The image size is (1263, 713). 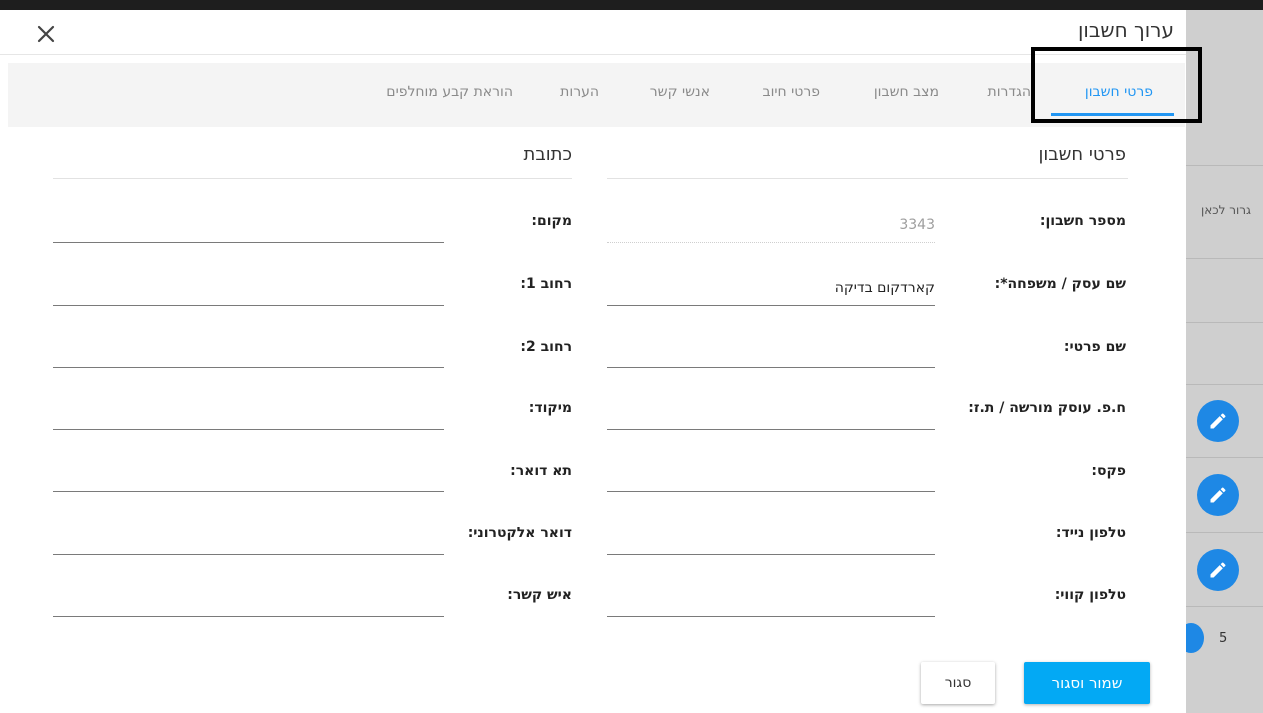 I want to click on tab-contacts: אנשי קשר, so click(x=680, y=95).